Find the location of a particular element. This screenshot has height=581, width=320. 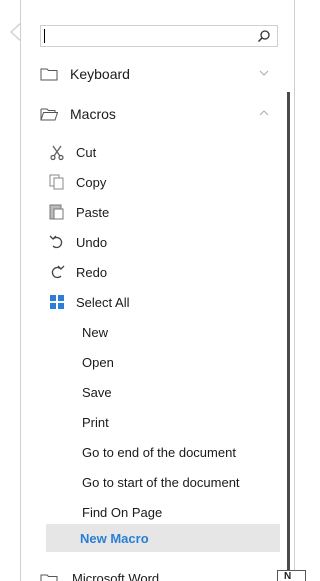

menu-item-label: Go to end of the document is located at coordinates (159, 452).